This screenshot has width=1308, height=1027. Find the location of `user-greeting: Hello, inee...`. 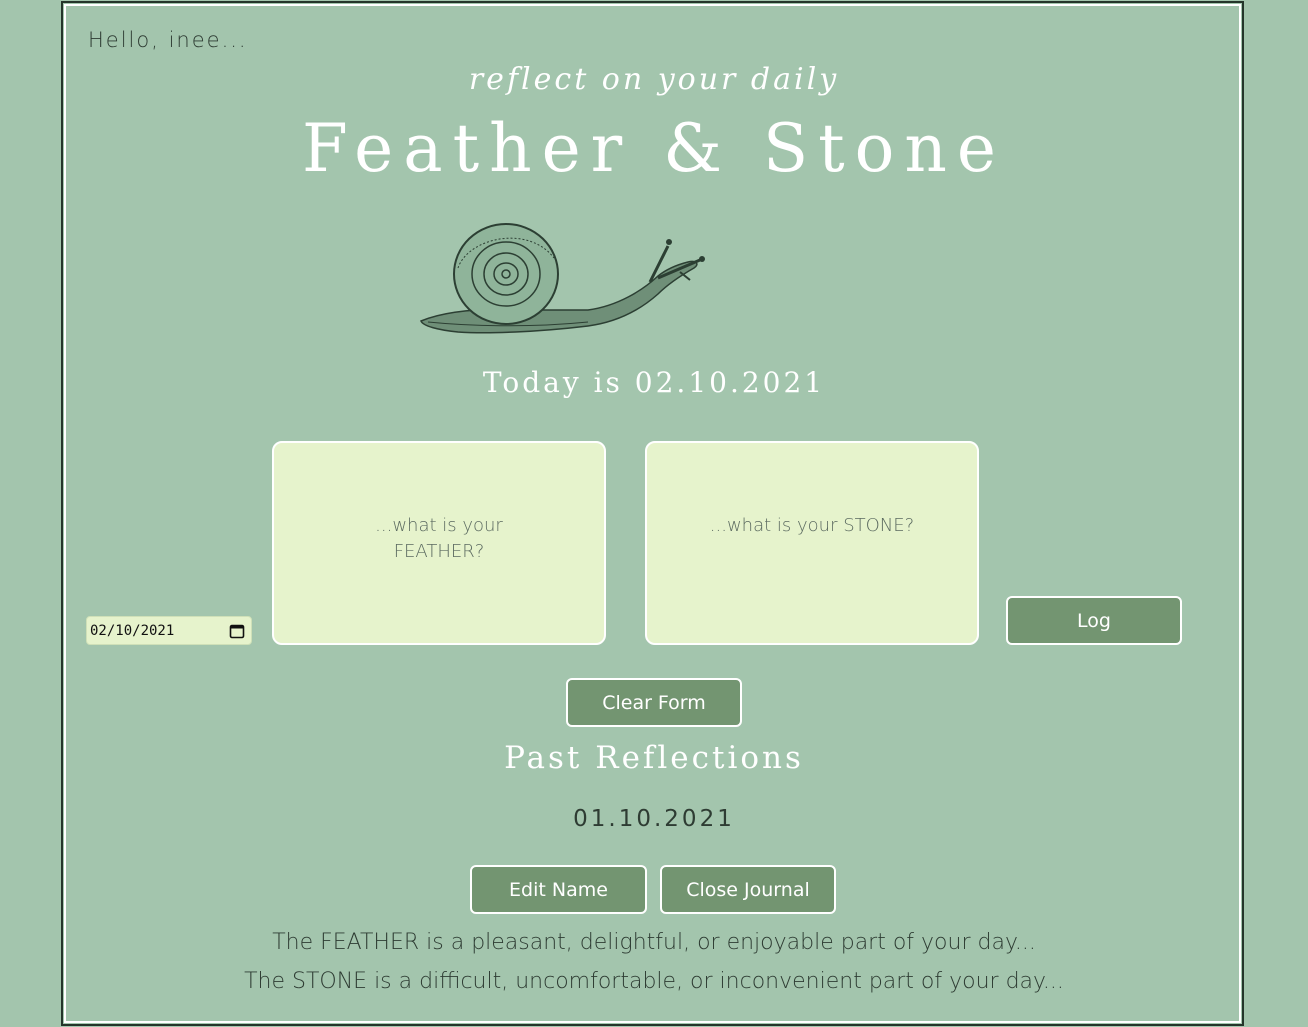

user-greeting: Hello, inee... is located at coordinates (168, 40).